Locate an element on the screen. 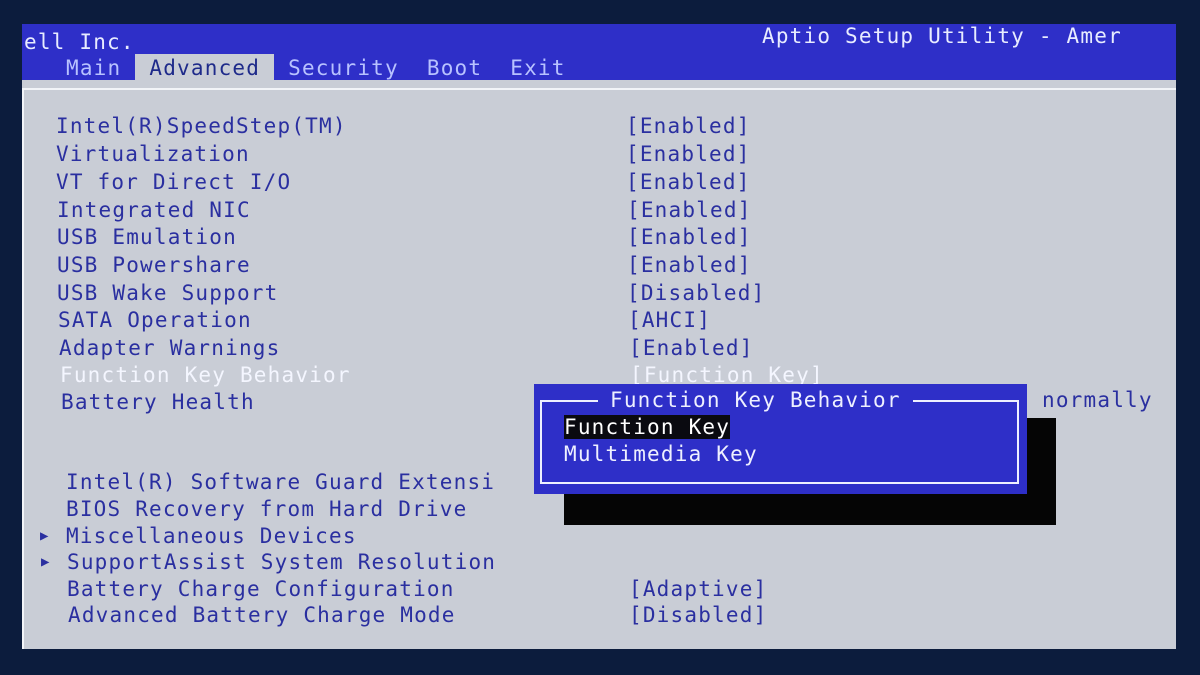  setting-label: BIOS Recovery from Hard Drive is located at coordinates (267, 509).